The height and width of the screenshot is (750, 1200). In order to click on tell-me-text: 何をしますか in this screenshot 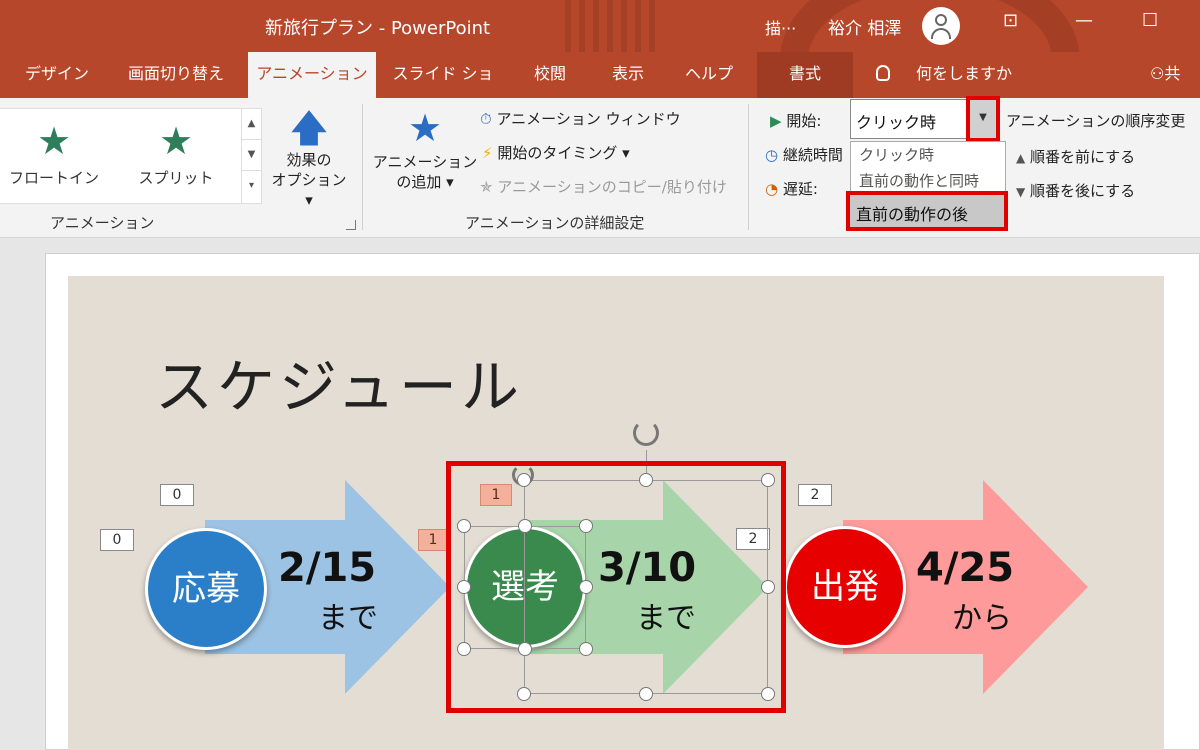, I will do `click(964, 73)`.